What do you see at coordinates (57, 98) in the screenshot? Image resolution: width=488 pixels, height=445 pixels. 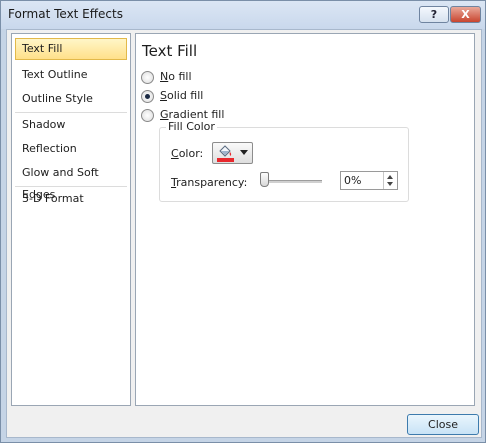 I see `nav-item-label: Outline Style` at bounding box center [57, 98].